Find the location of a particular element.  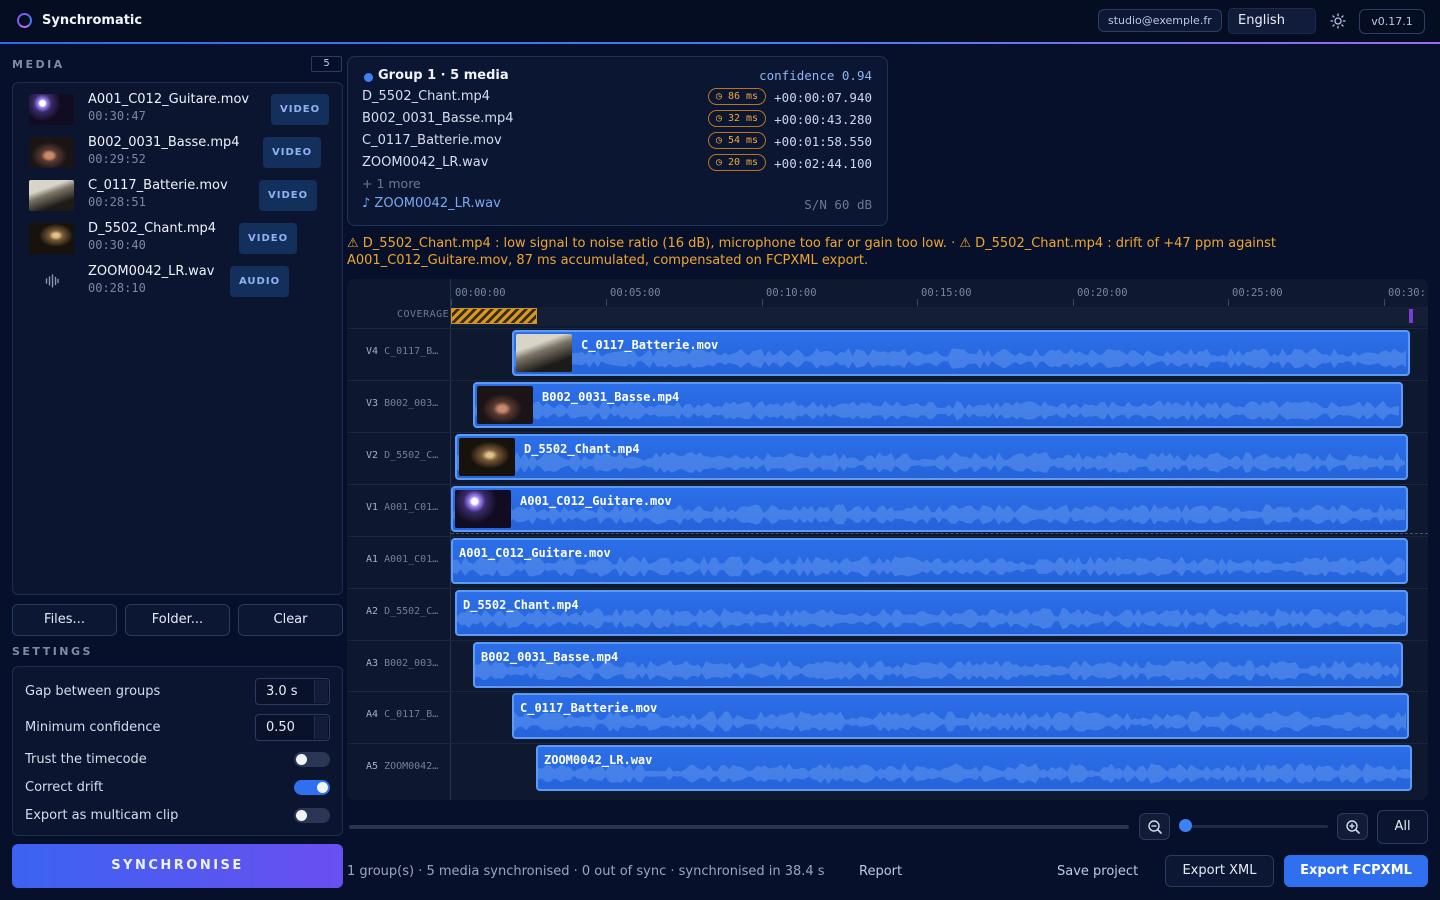

media-type-badge: VIDEO is located at coordinates (288, 195).